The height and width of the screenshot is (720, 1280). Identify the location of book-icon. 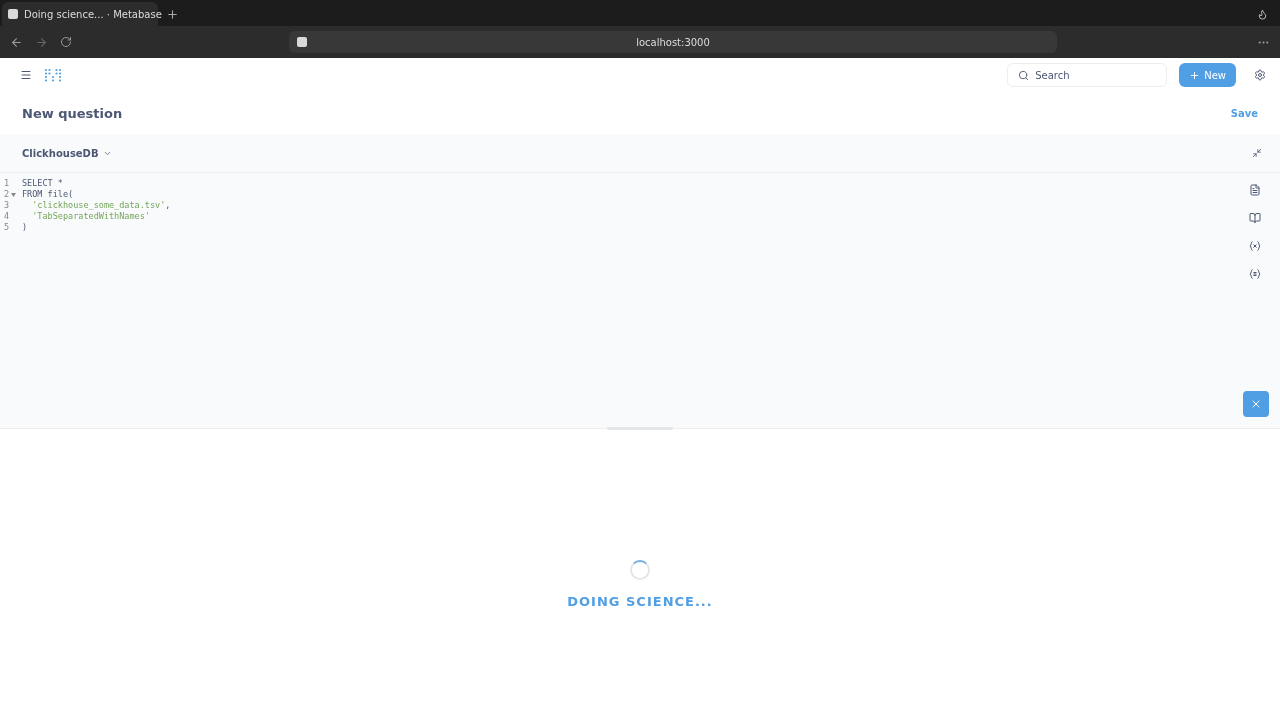
(1255, 218).